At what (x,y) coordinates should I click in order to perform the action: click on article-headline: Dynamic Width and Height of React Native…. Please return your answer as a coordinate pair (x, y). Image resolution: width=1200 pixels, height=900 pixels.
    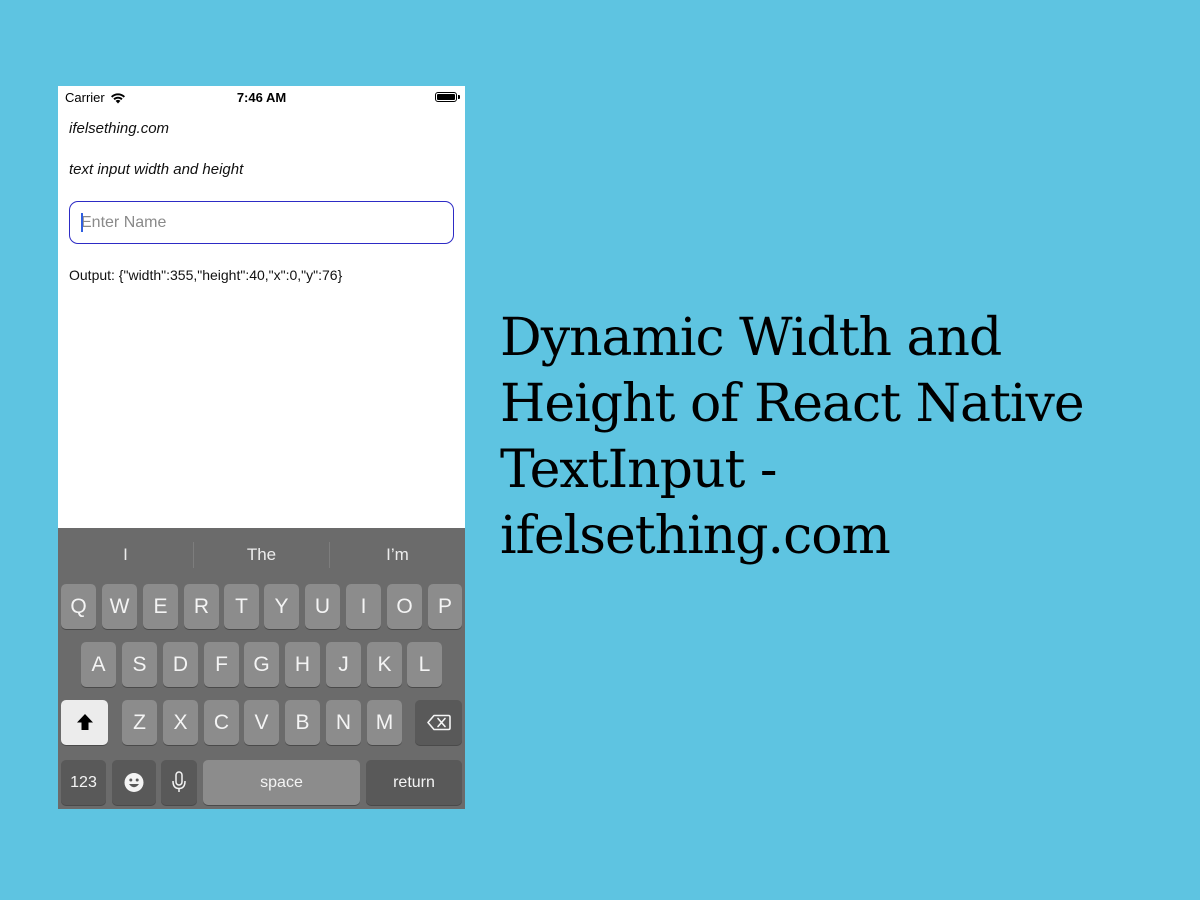
    Looking at the image, I should click on (792, 437).